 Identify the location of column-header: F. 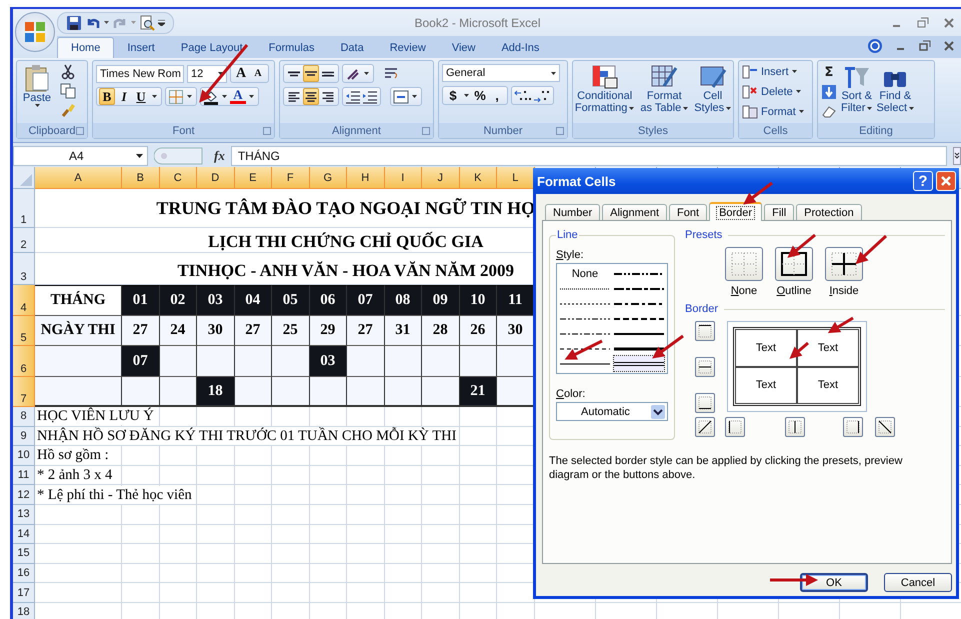
(291, 178).